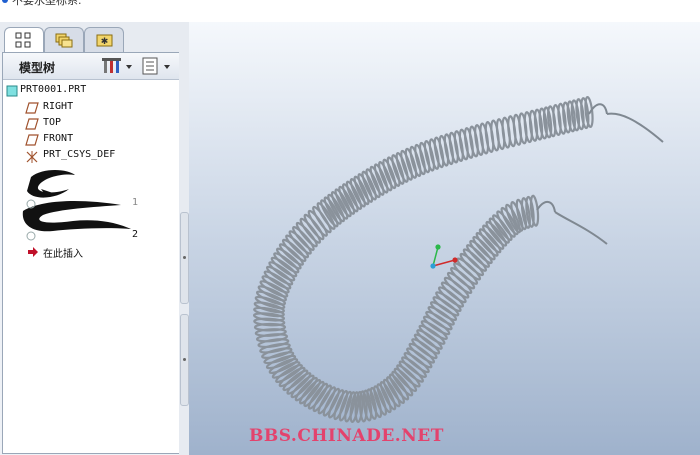  I want to click on coordinate-system-icon, so click(32, 157).